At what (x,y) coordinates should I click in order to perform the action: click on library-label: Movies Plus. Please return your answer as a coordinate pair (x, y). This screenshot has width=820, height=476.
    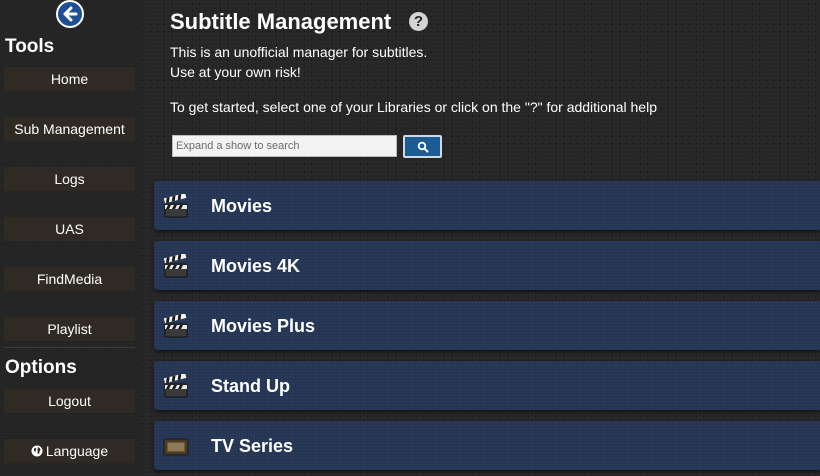
    Looking at the image, I should click on (263, 326).